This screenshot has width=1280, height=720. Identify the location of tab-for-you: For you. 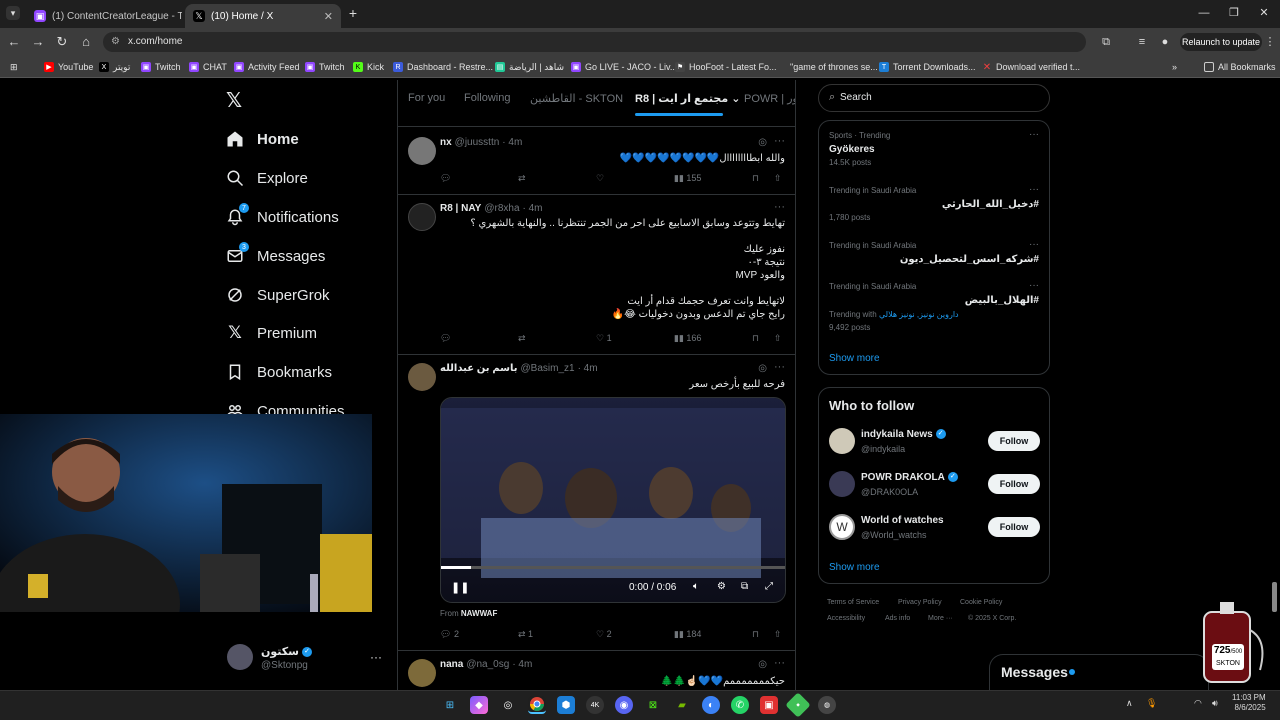
(426, 98).